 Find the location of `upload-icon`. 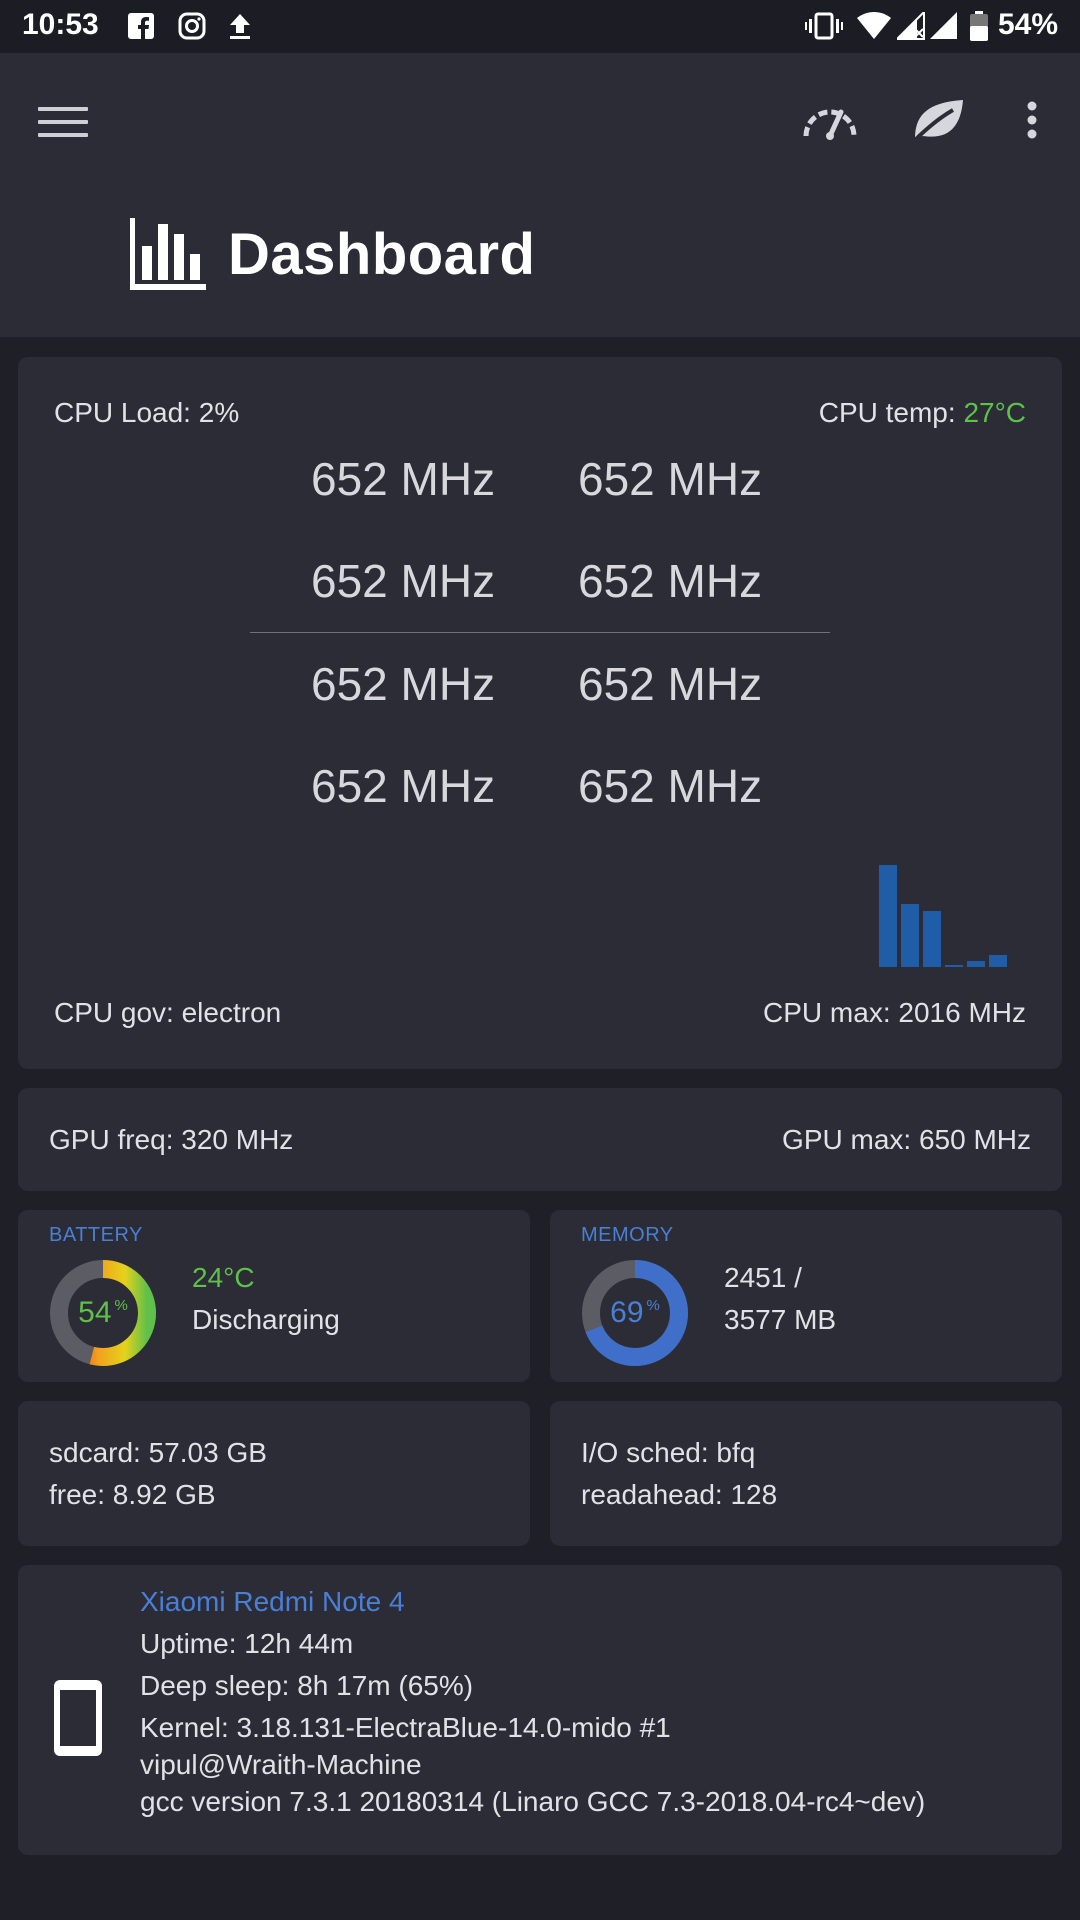

upload-icon is located at coordinates (240, 26).